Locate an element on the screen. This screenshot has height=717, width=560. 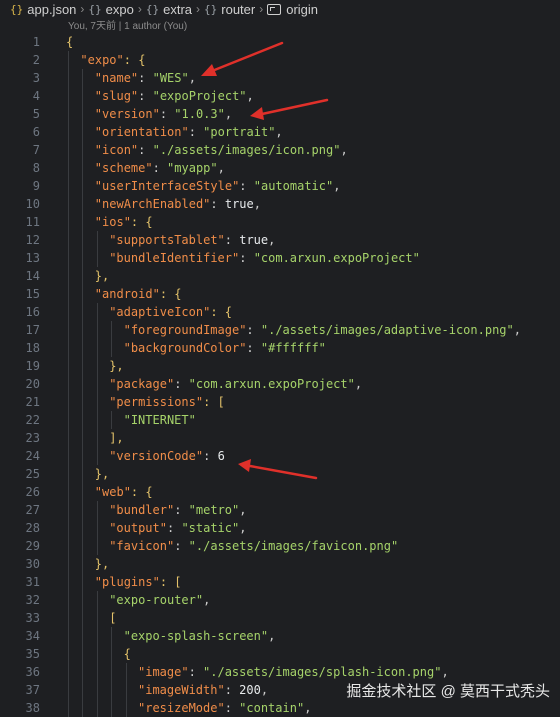
code-line: 34 "expo-splash-screen", is located at coordinates (280, 636).